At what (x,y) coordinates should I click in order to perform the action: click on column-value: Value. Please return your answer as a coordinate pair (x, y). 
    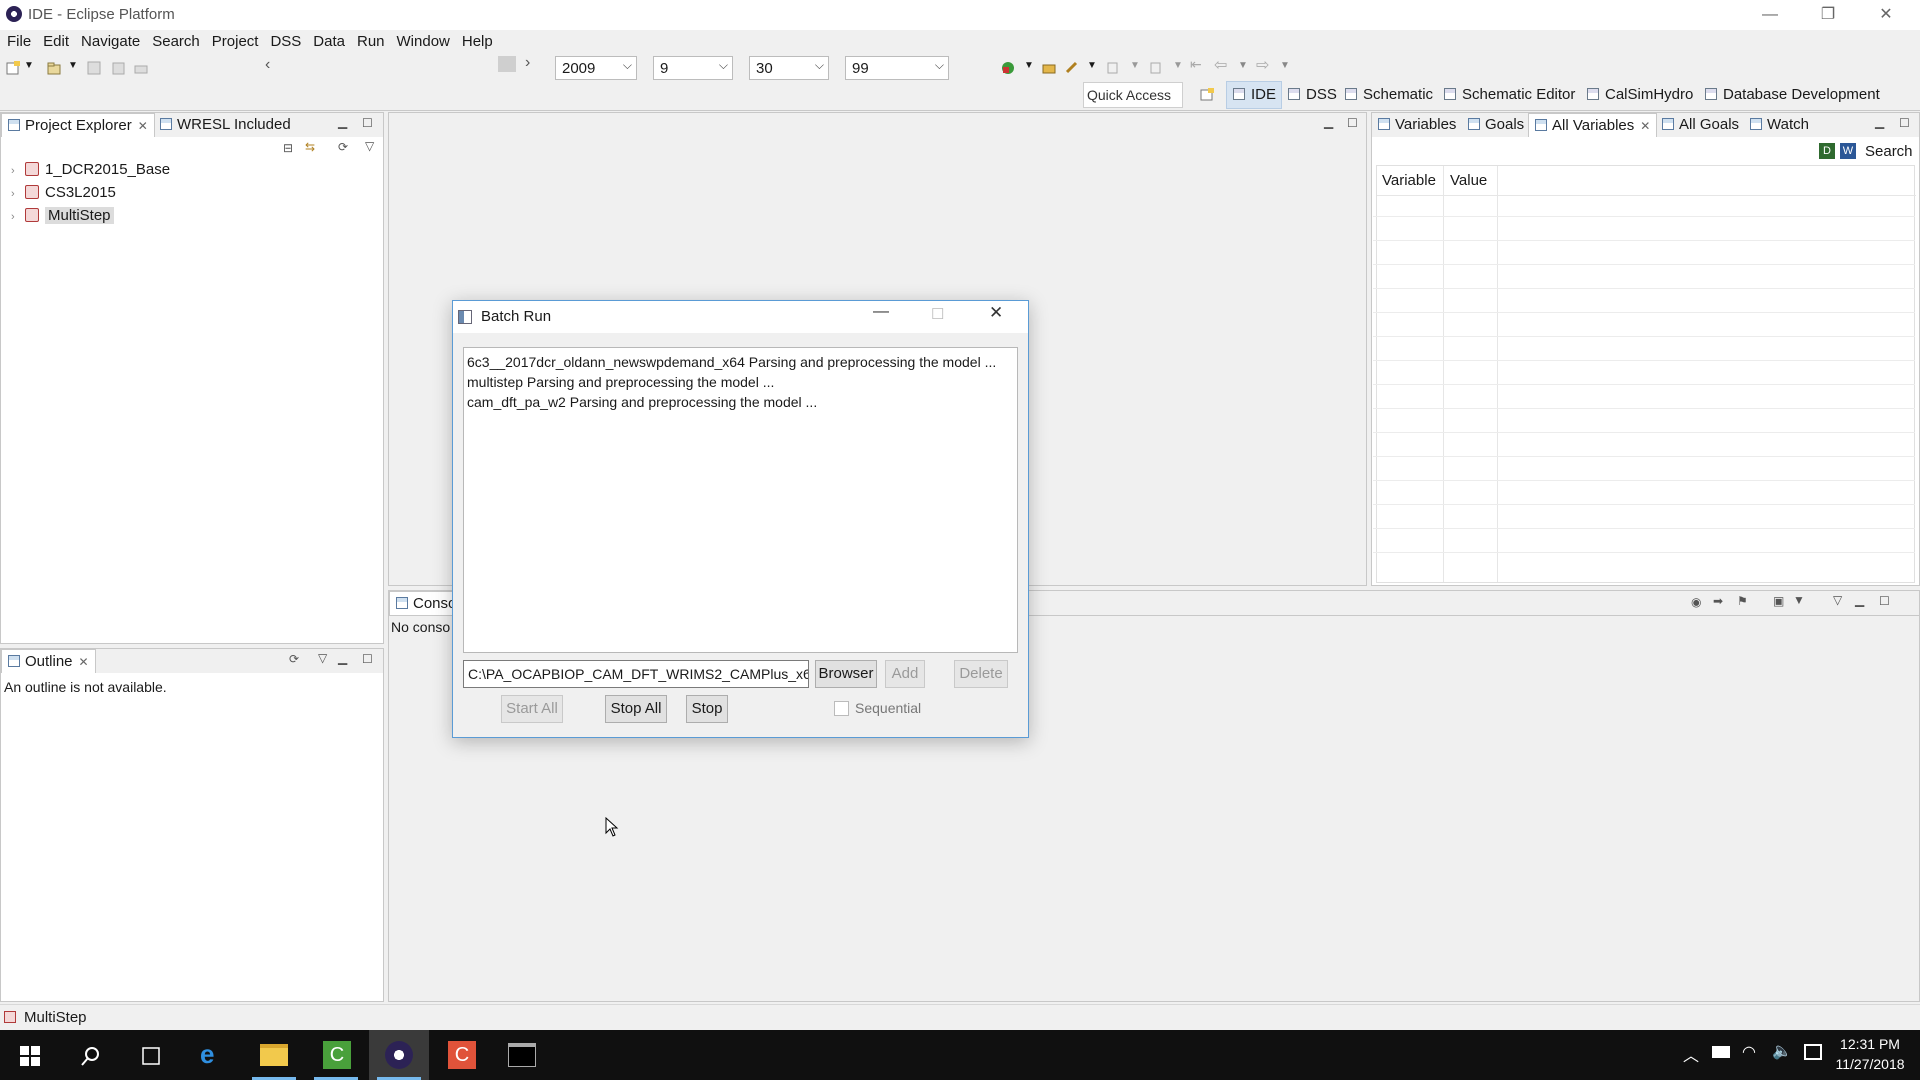
    Looking at the image, I should click on (1468, 180).